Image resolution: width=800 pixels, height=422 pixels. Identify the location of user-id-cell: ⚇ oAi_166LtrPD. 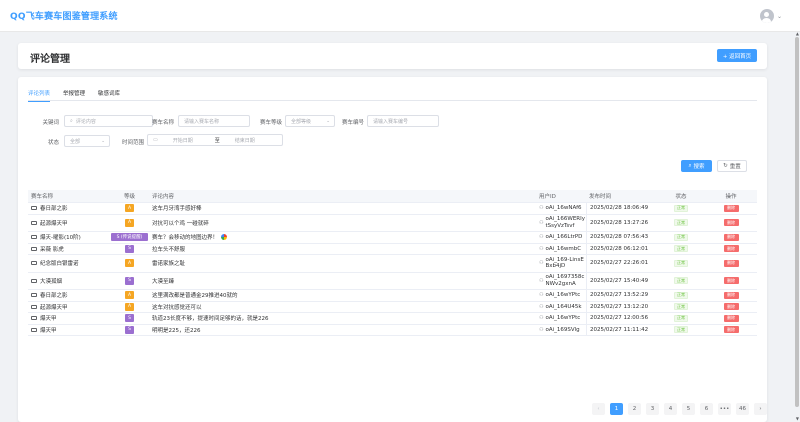
(561, 237).